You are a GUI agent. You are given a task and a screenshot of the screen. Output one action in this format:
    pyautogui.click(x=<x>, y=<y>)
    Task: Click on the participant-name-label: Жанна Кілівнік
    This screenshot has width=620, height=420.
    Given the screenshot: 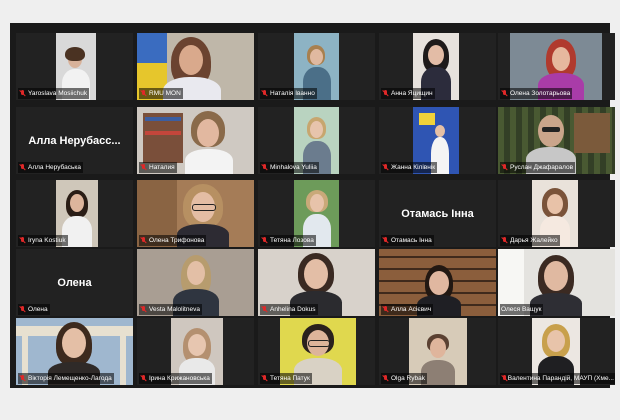 What is the action you would take?
    pyautogui.click(x=409, y=167)
    